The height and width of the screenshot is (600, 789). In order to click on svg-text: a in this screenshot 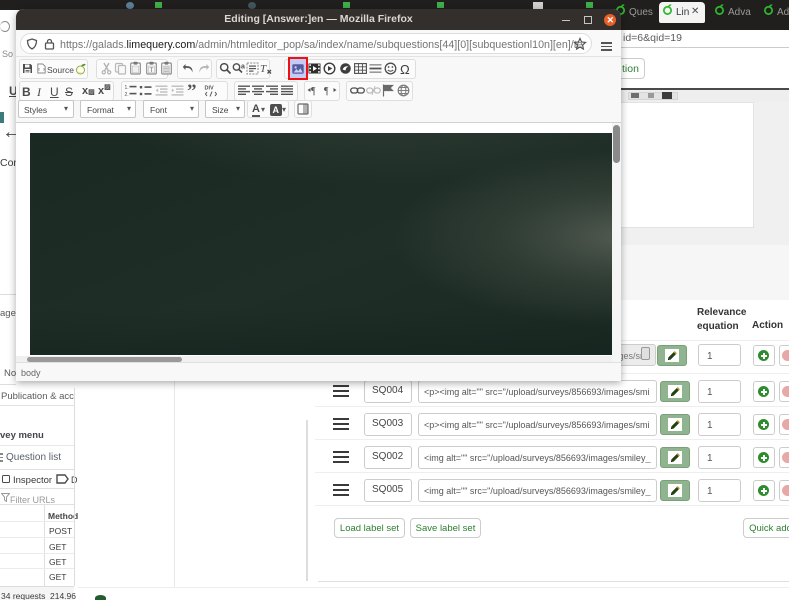, I will do `click(243, 67)`.